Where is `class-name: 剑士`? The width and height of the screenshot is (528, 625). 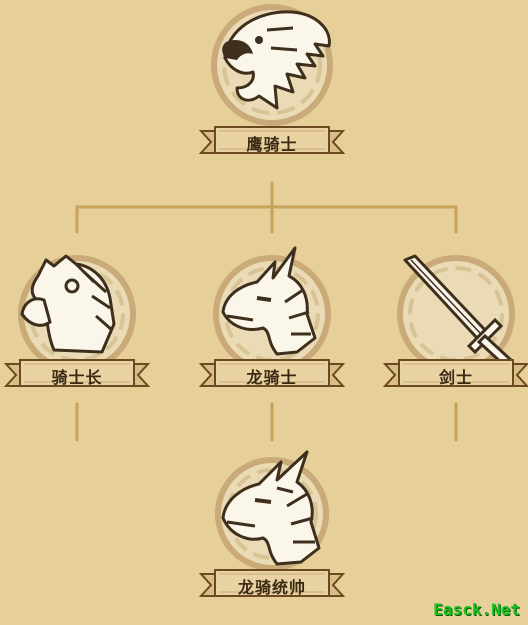
class-name: 剑士 is located at coordinates (455, 377).